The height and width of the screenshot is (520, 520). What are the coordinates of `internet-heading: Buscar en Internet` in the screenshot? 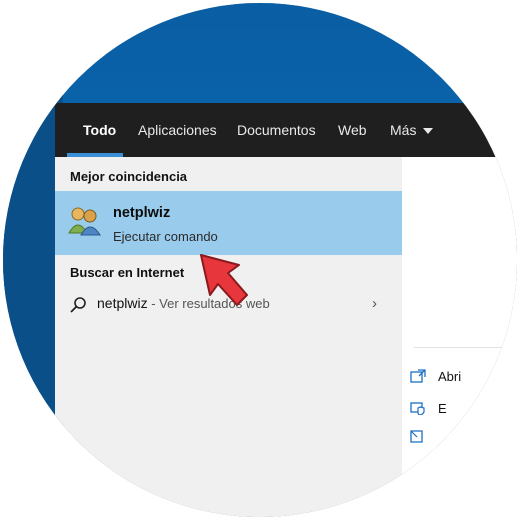 It's located at (127, 272).